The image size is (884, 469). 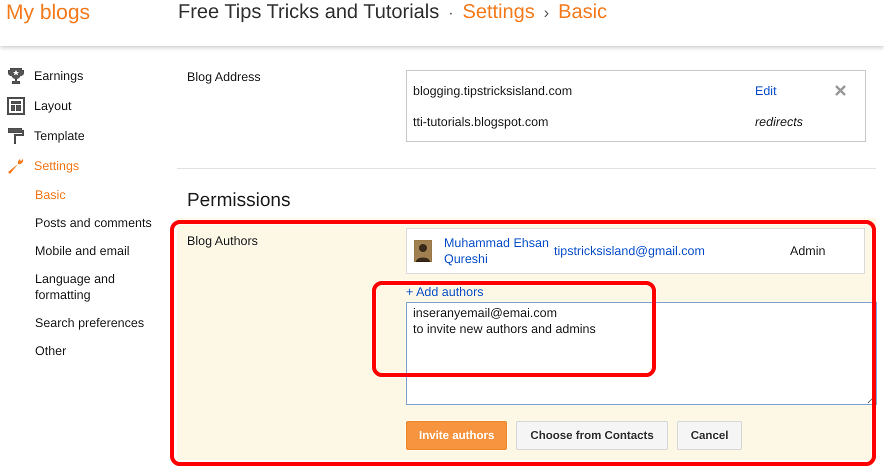 I want to click on author-email-link: tipstricksisland@gmail.com, so click(x=672, y=251).